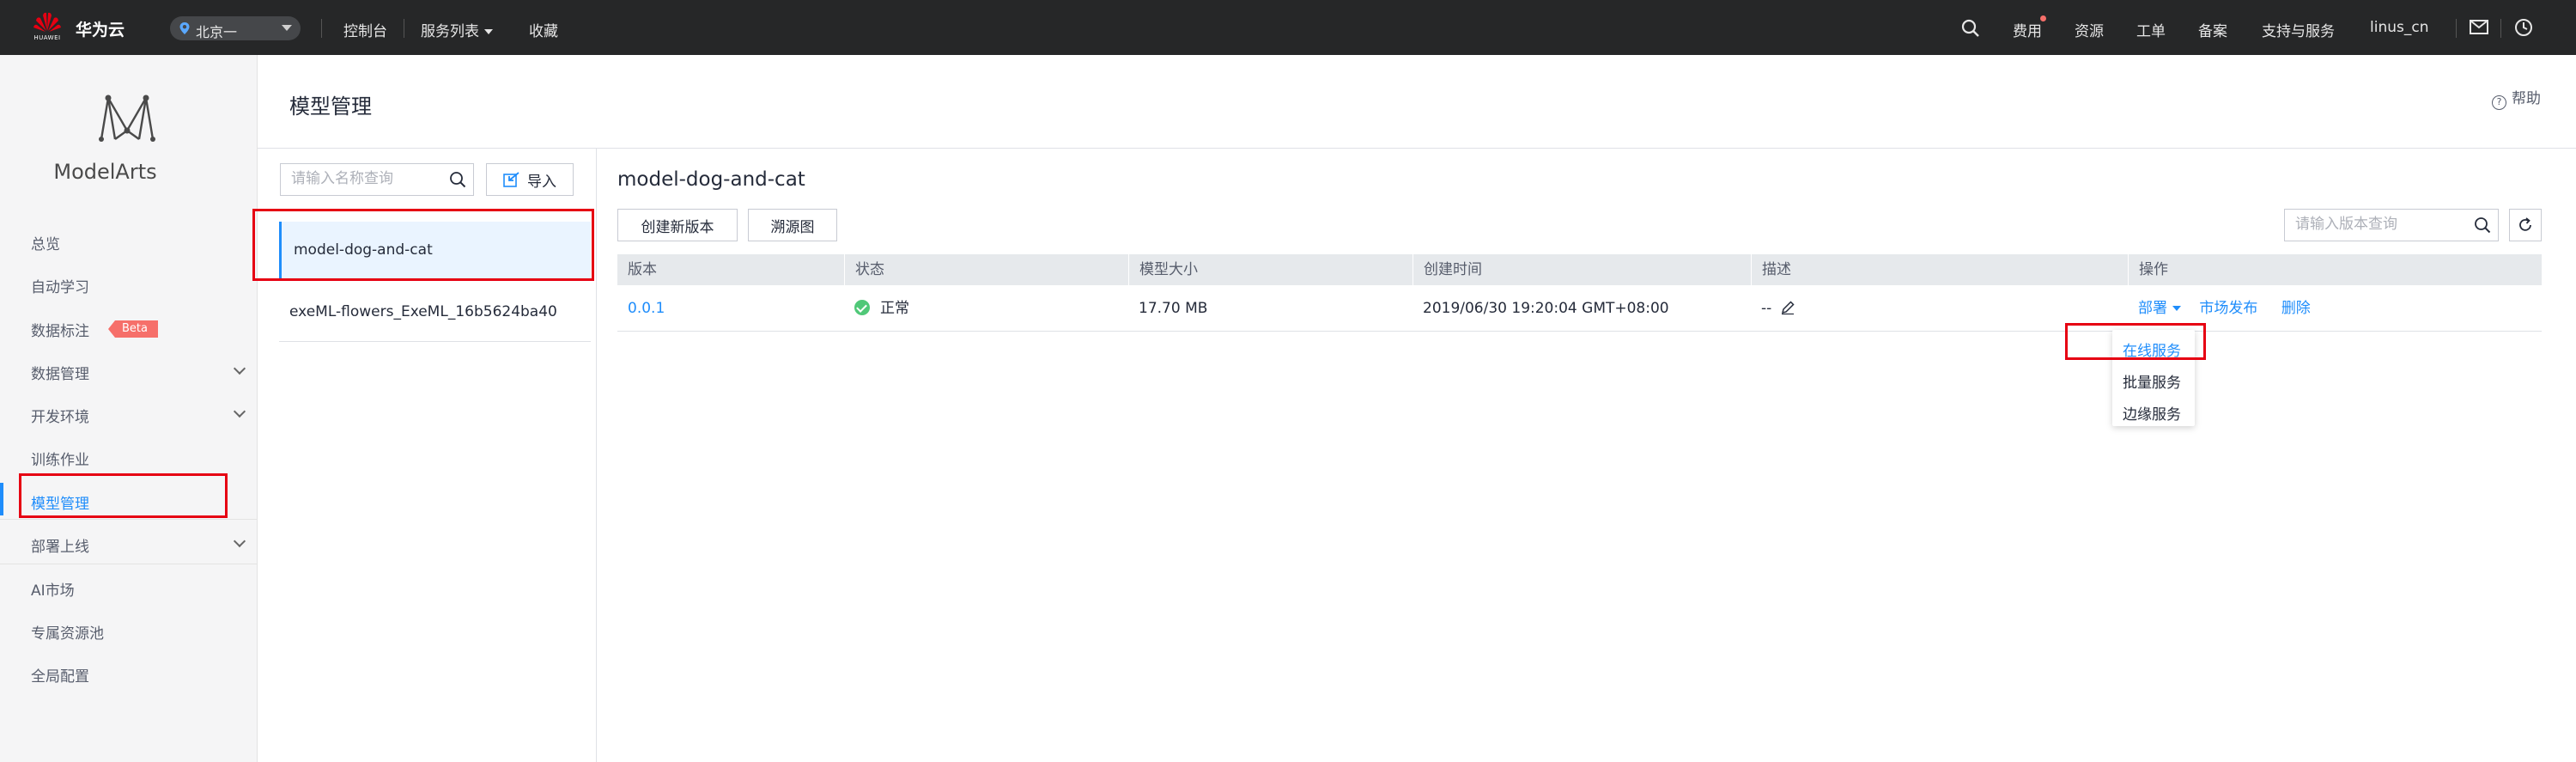 The width and height of the screenshot is (2576, 762). I want to click on nav-console: 控制台, so click(365, 29).